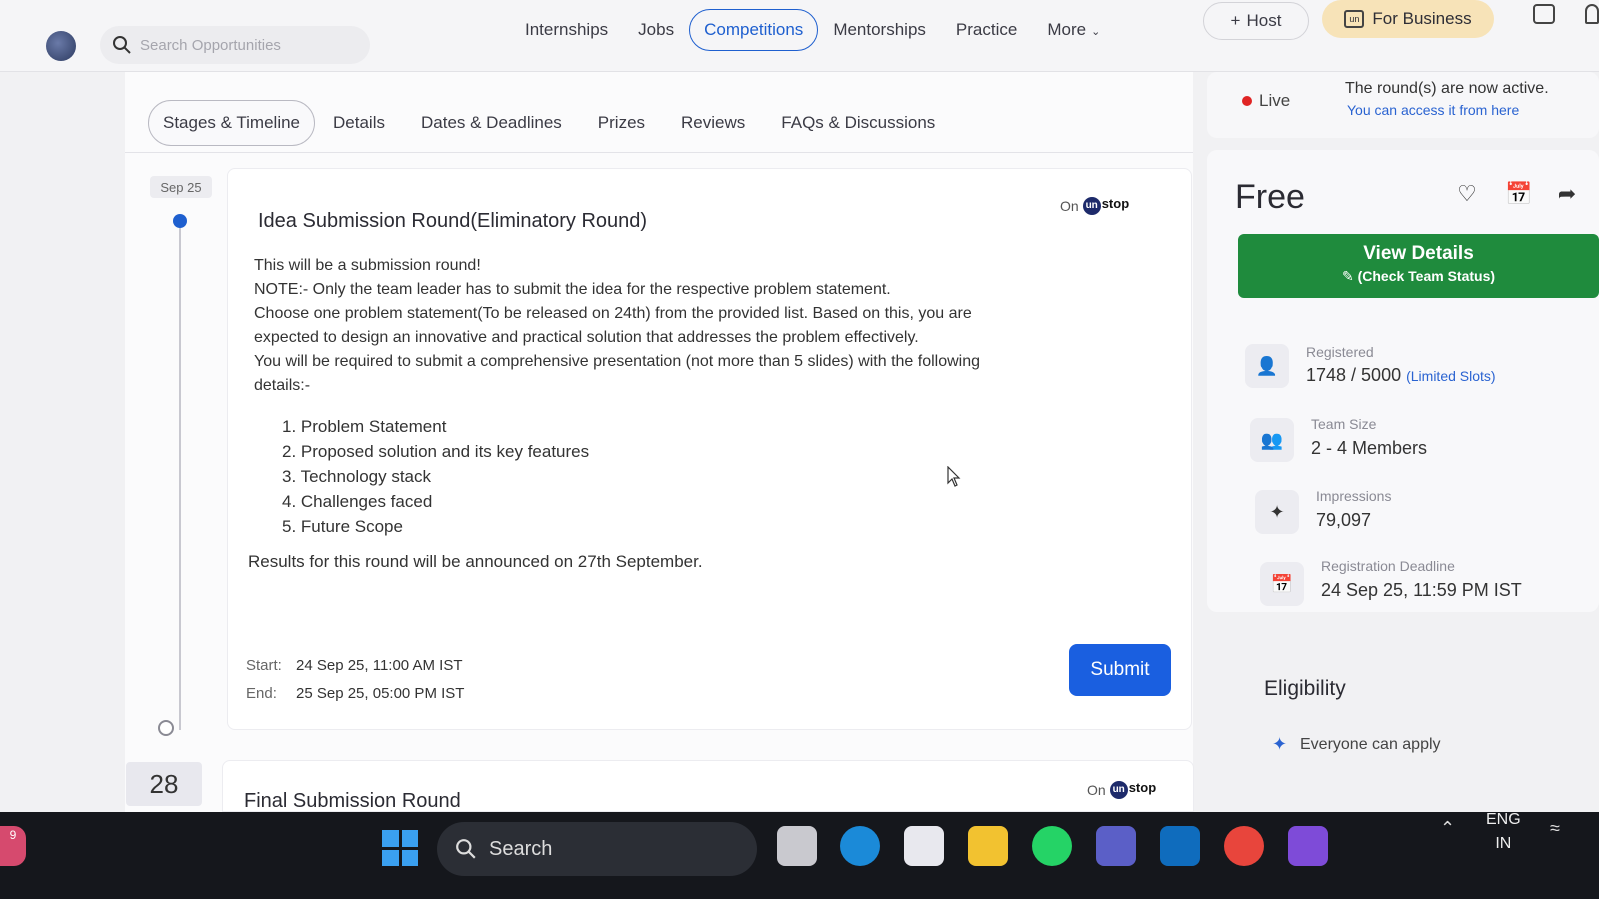 This screenshot has width=1599, height=899. Describe the element at coordinates (1280, 744) in the screenshot. I see `sparkle-icon: ✦` at that location.